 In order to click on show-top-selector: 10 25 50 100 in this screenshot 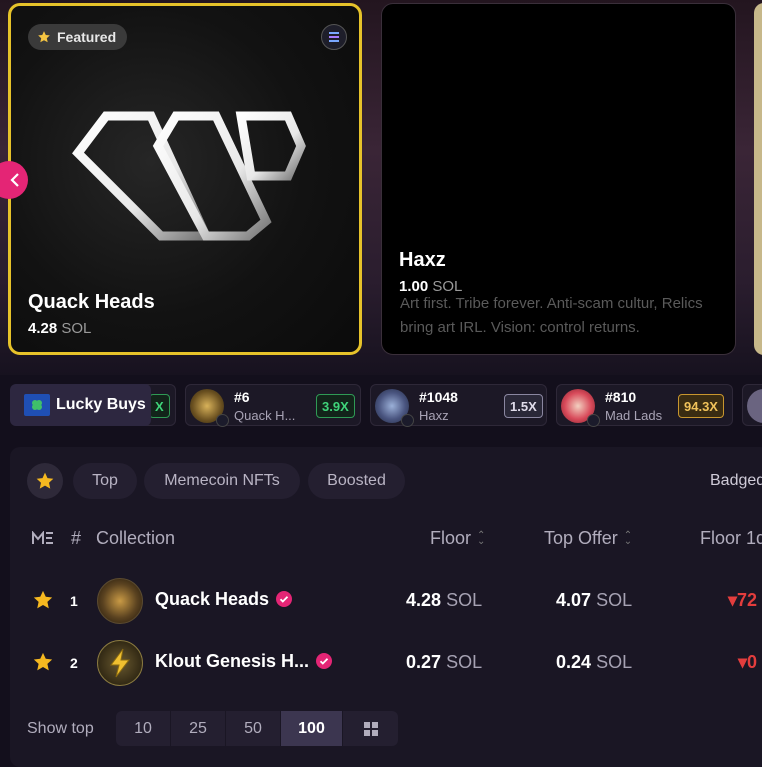, I will do `click(257, 728)`.